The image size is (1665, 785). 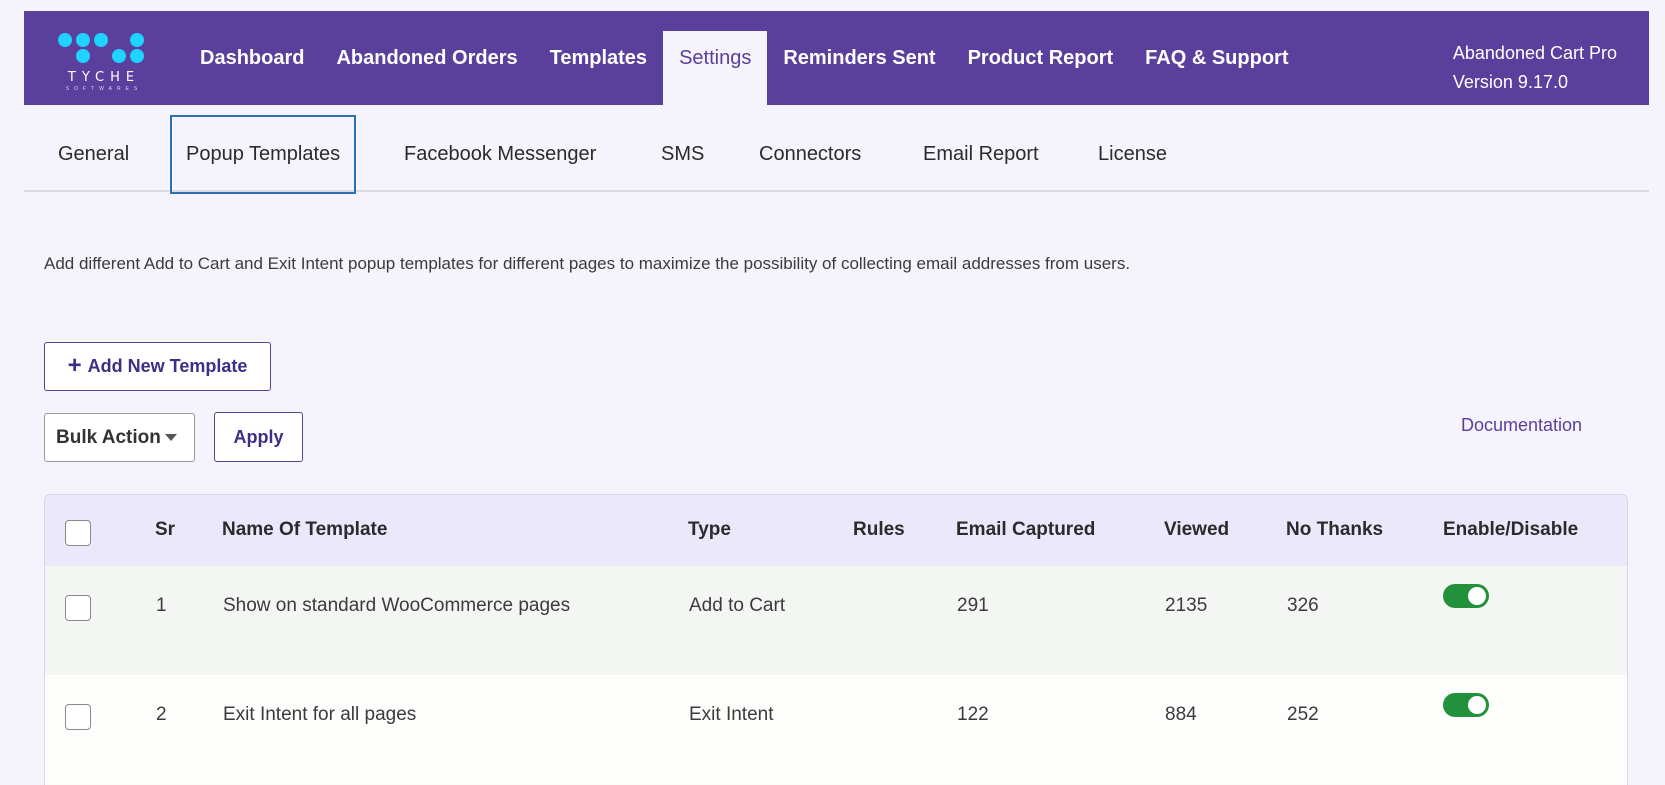 I want to click on documentation-link: Documentation, so click(x=1521, y=425).